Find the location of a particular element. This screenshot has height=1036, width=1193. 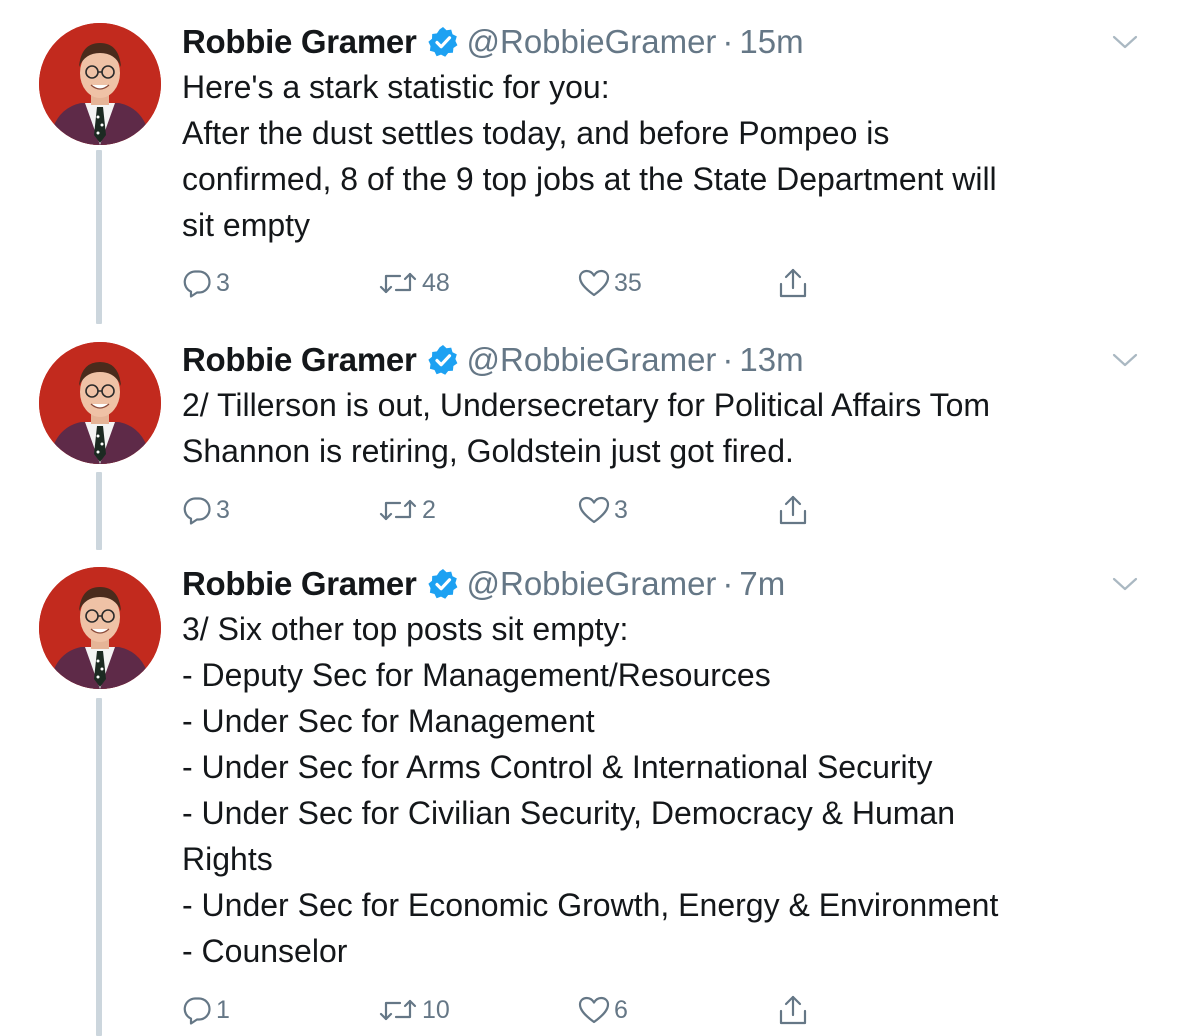

retweet-button: 48 is located at coordinates (414, 283).